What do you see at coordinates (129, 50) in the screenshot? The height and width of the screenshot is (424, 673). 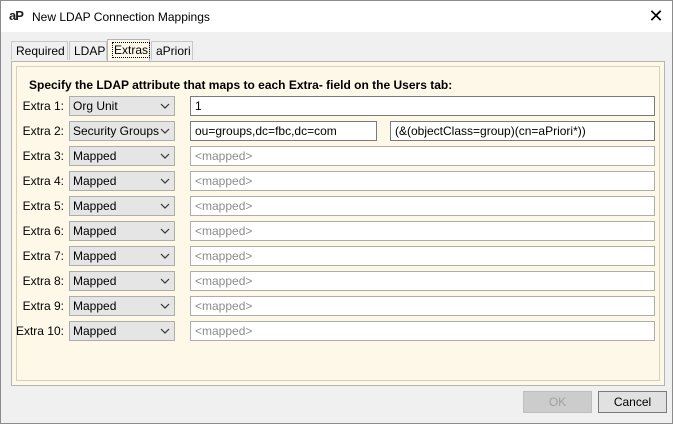 I see `tab-extras: Extras` at bounding box center [129, 50].